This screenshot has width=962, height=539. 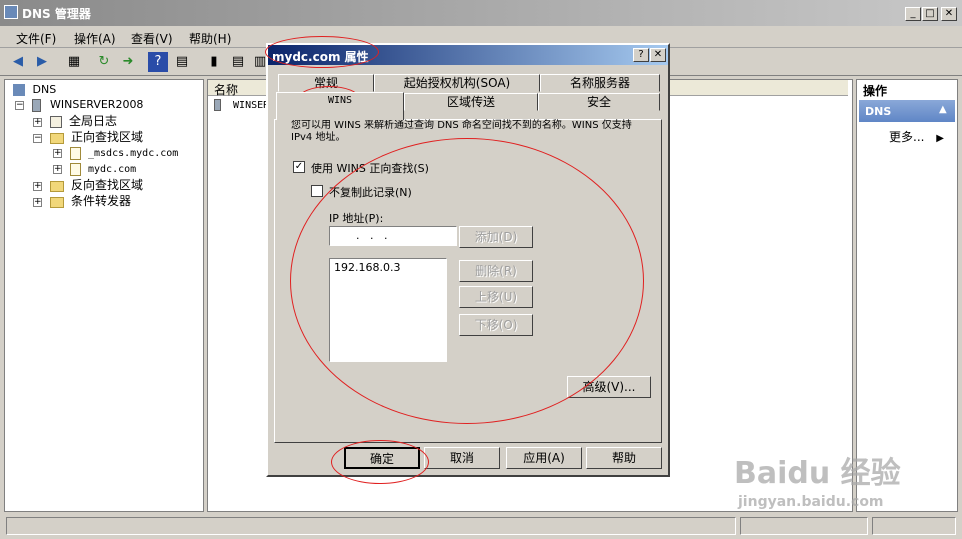 What do you see at coordinates (326, 83) in the screenshot?
I see `tab-general: 常规` at bounding box center [326, 83].